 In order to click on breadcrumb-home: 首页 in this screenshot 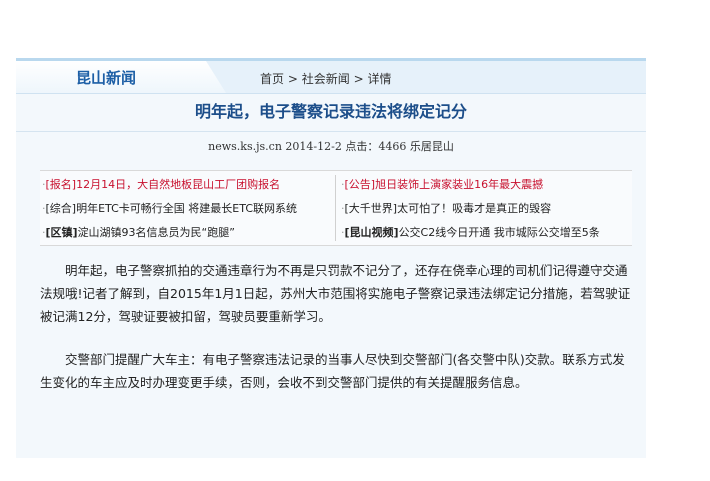, I will do `click(272, 79)`.